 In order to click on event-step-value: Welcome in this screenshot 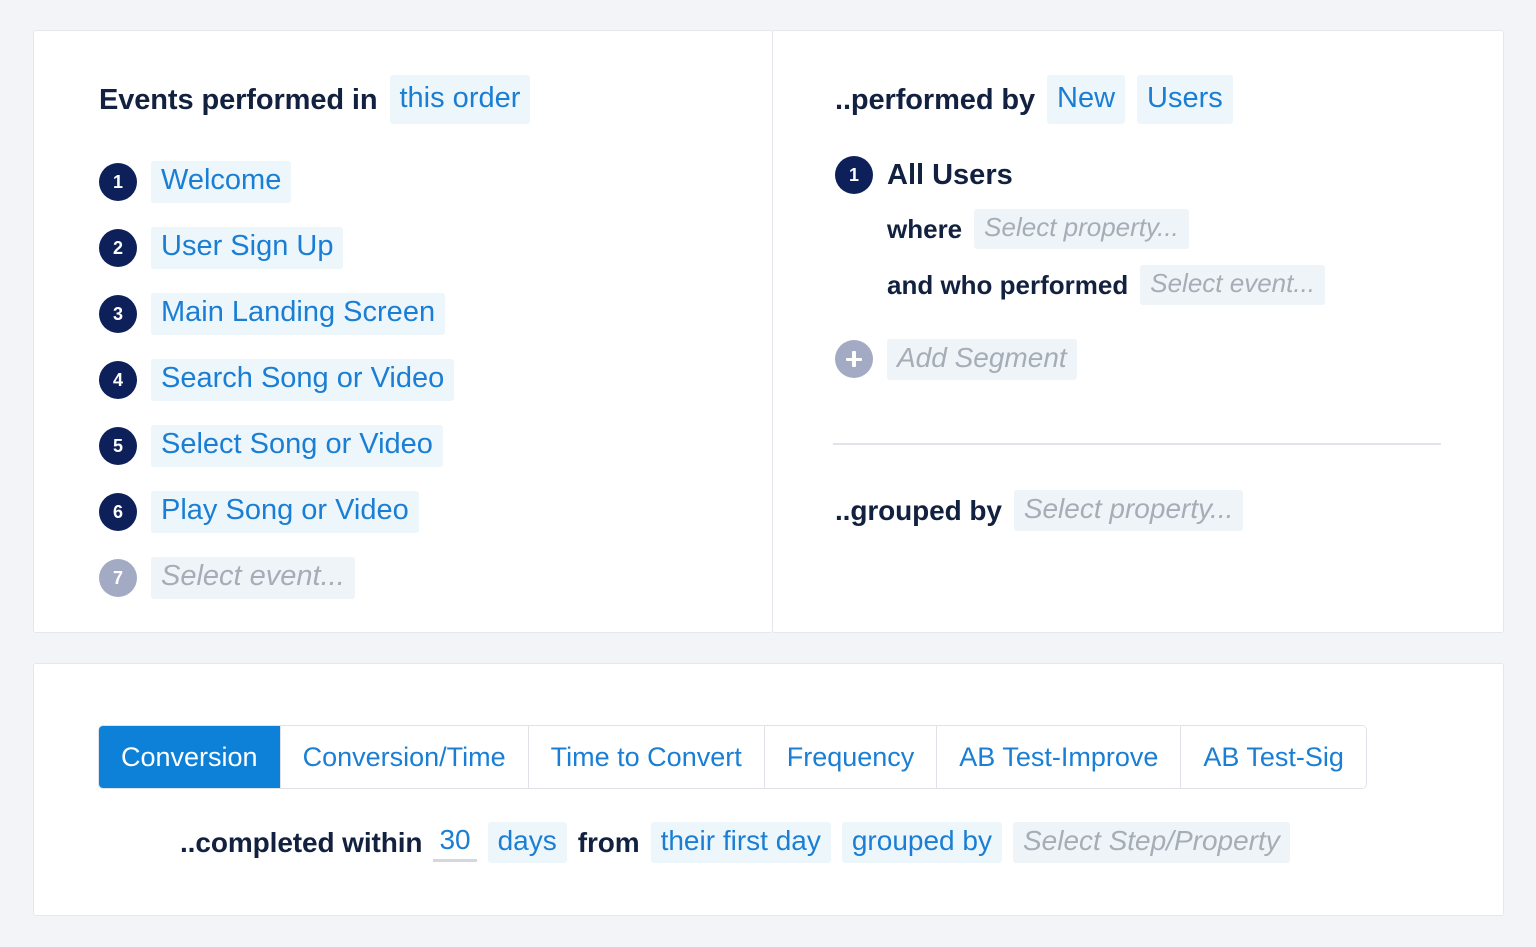, I will do `click(221, 182)`.